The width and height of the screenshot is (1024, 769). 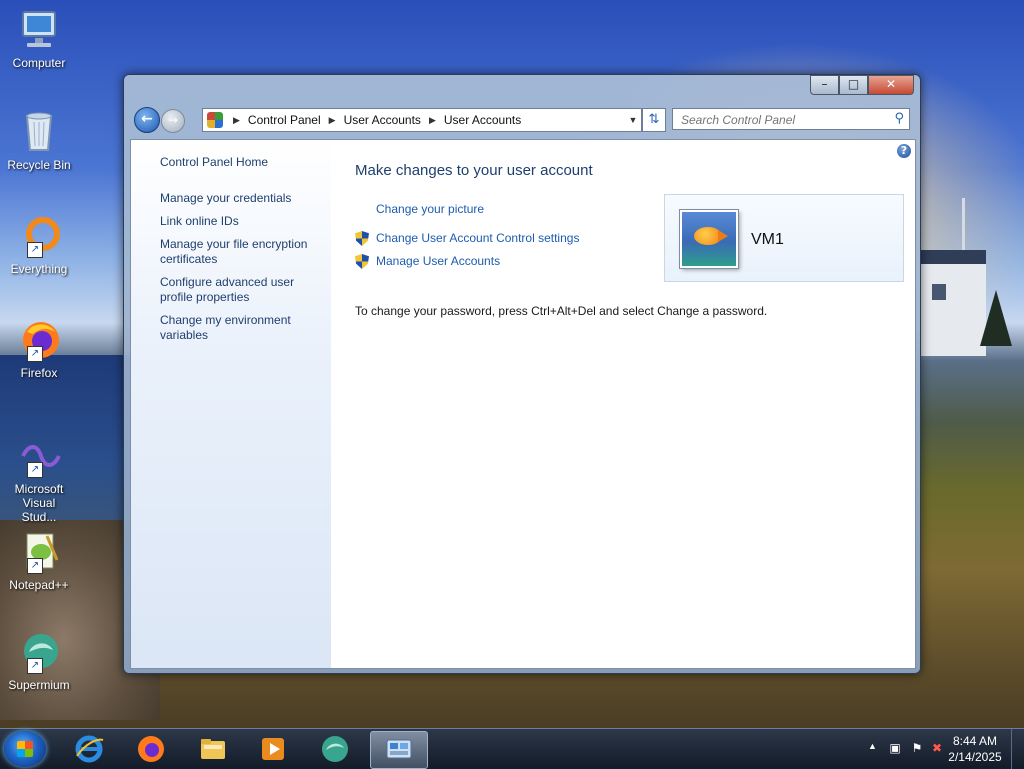 I want to click on clock-date: 2/14/2025, so click(x=975, y=757).